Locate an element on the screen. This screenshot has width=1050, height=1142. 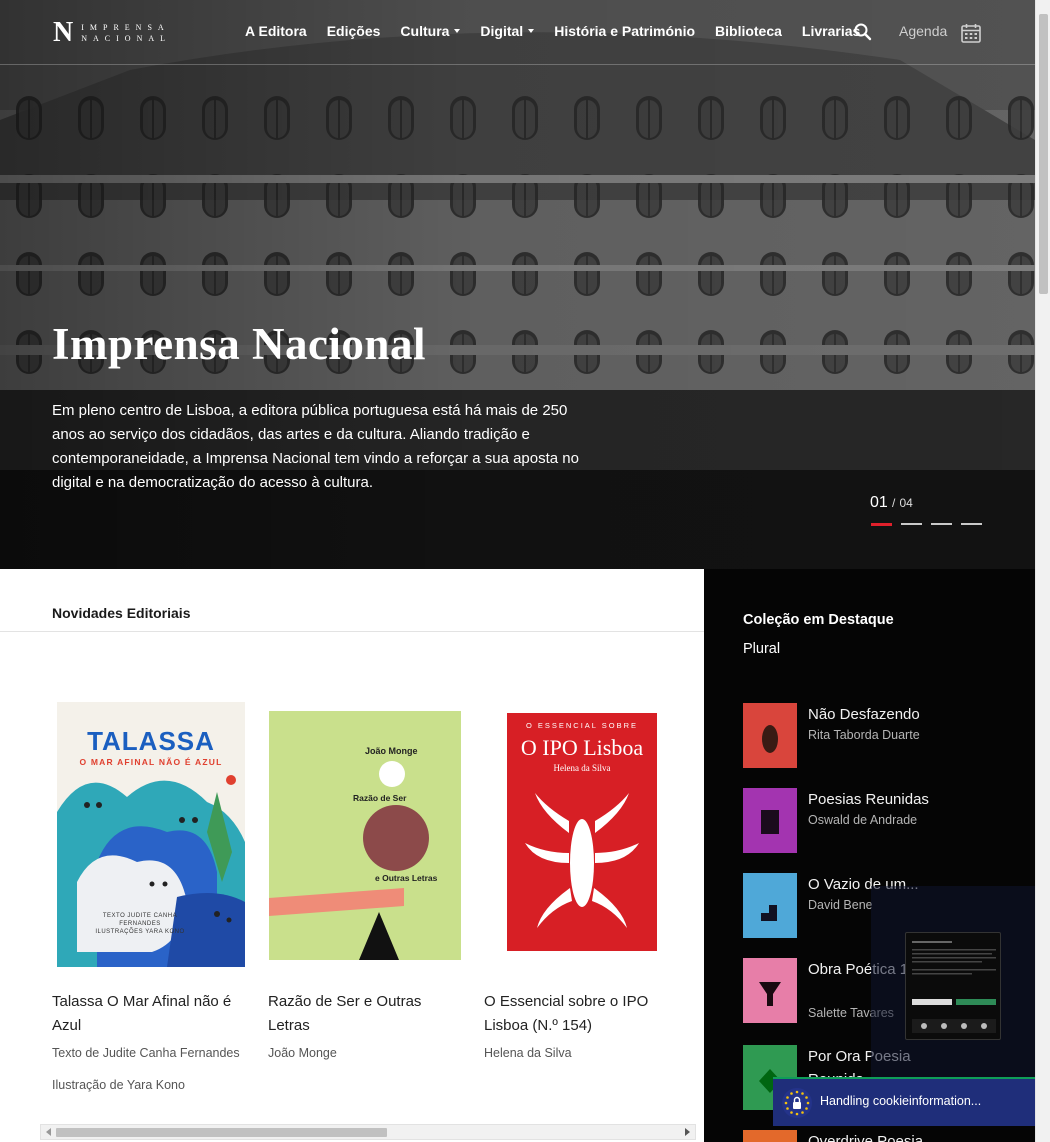
book-title: O Essencial sobre o IPO Lisboa (N.º 154) is located at coordinates (581, 1014).